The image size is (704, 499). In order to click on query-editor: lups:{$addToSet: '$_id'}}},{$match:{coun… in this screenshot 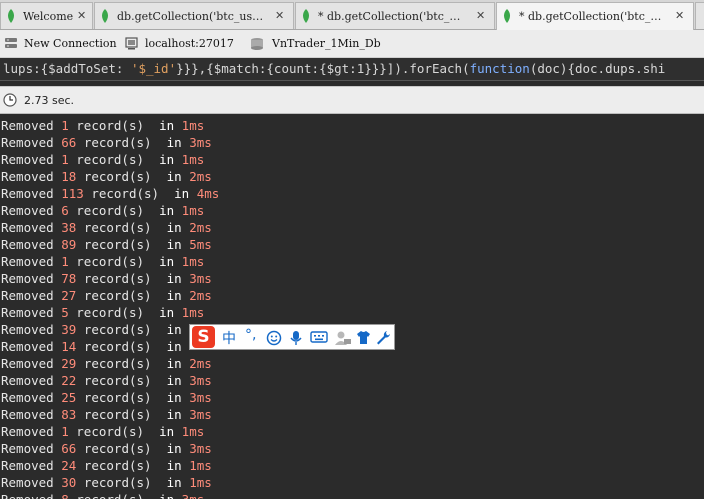, I will do `click(352, 69)`.